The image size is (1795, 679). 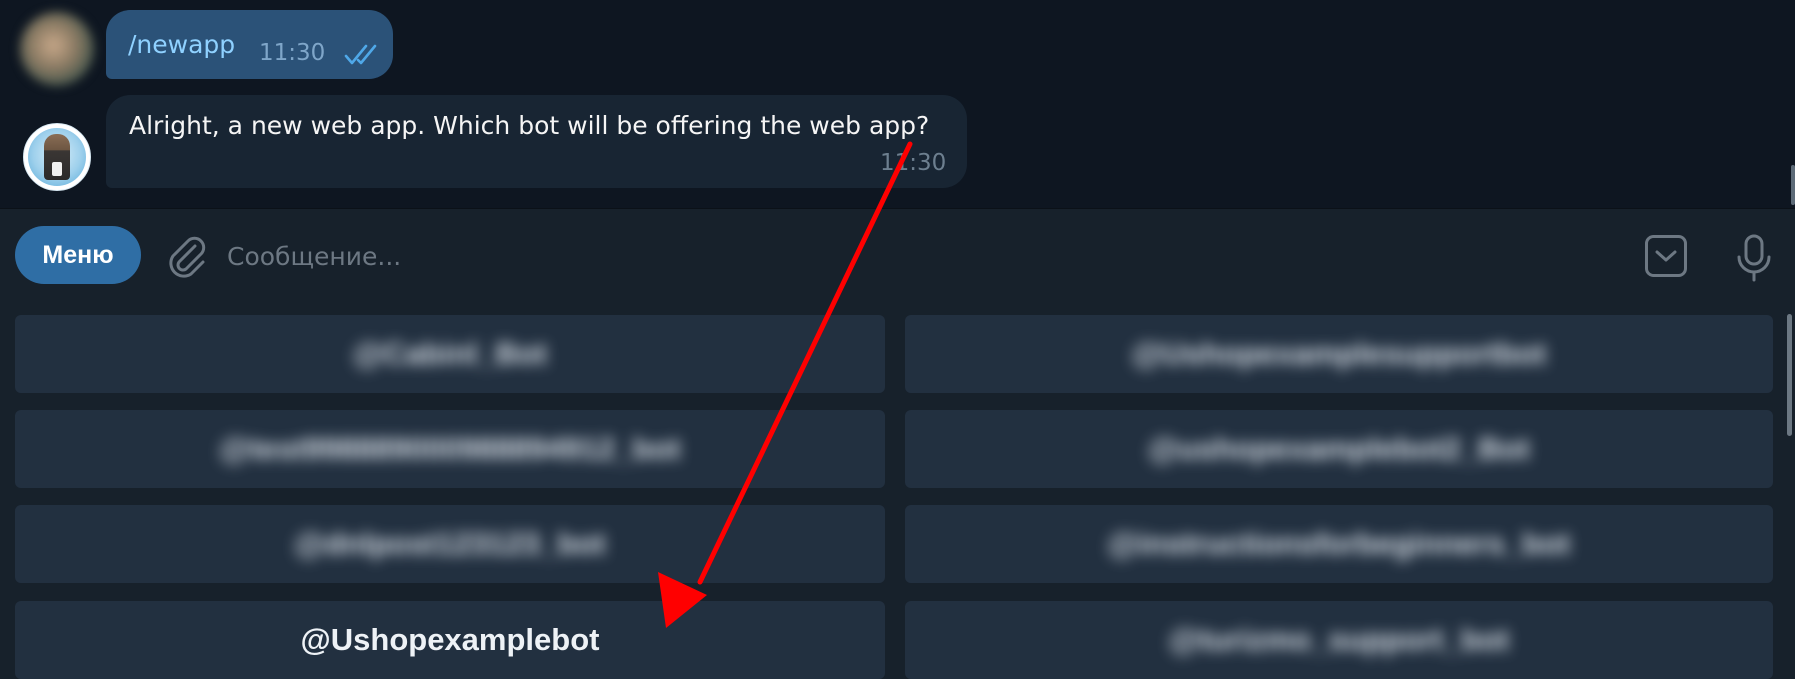 I want to click on keyboard-button: @turizmo_support_bot, so click(x=1339, y=640).